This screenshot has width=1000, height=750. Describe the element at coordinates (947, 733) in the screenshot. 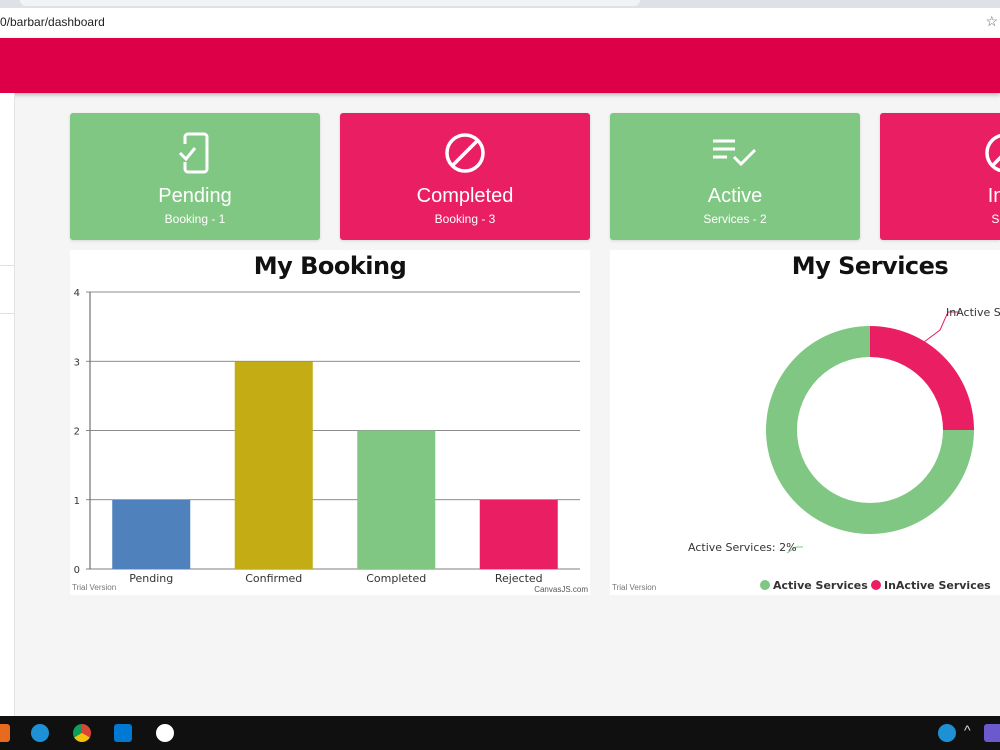

I see `help-icon` at that location.